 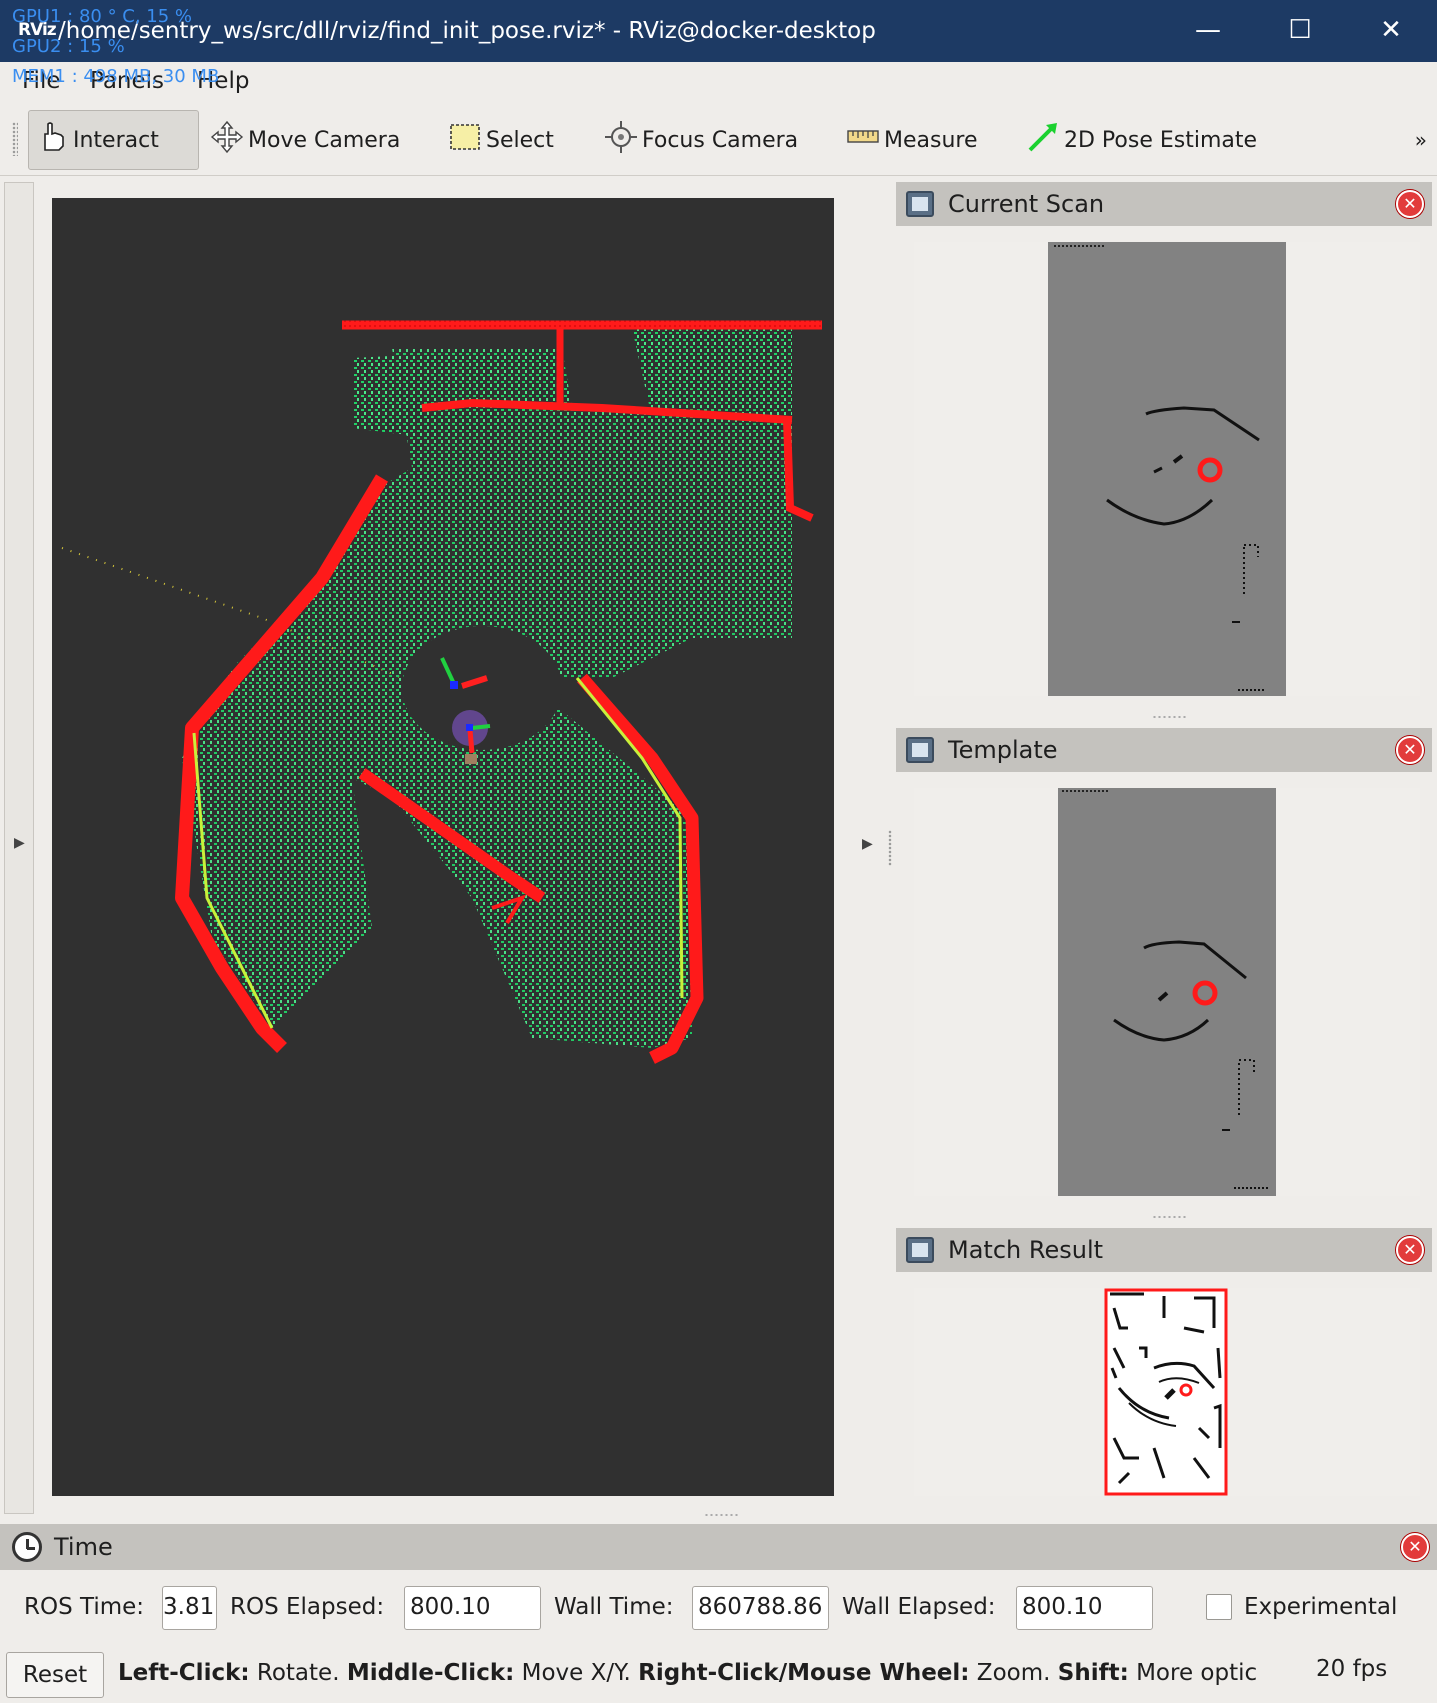 I want to click on tool-2d-pose-estimate-label: 2D Pose Estimate, so click(x=1161, y=140).